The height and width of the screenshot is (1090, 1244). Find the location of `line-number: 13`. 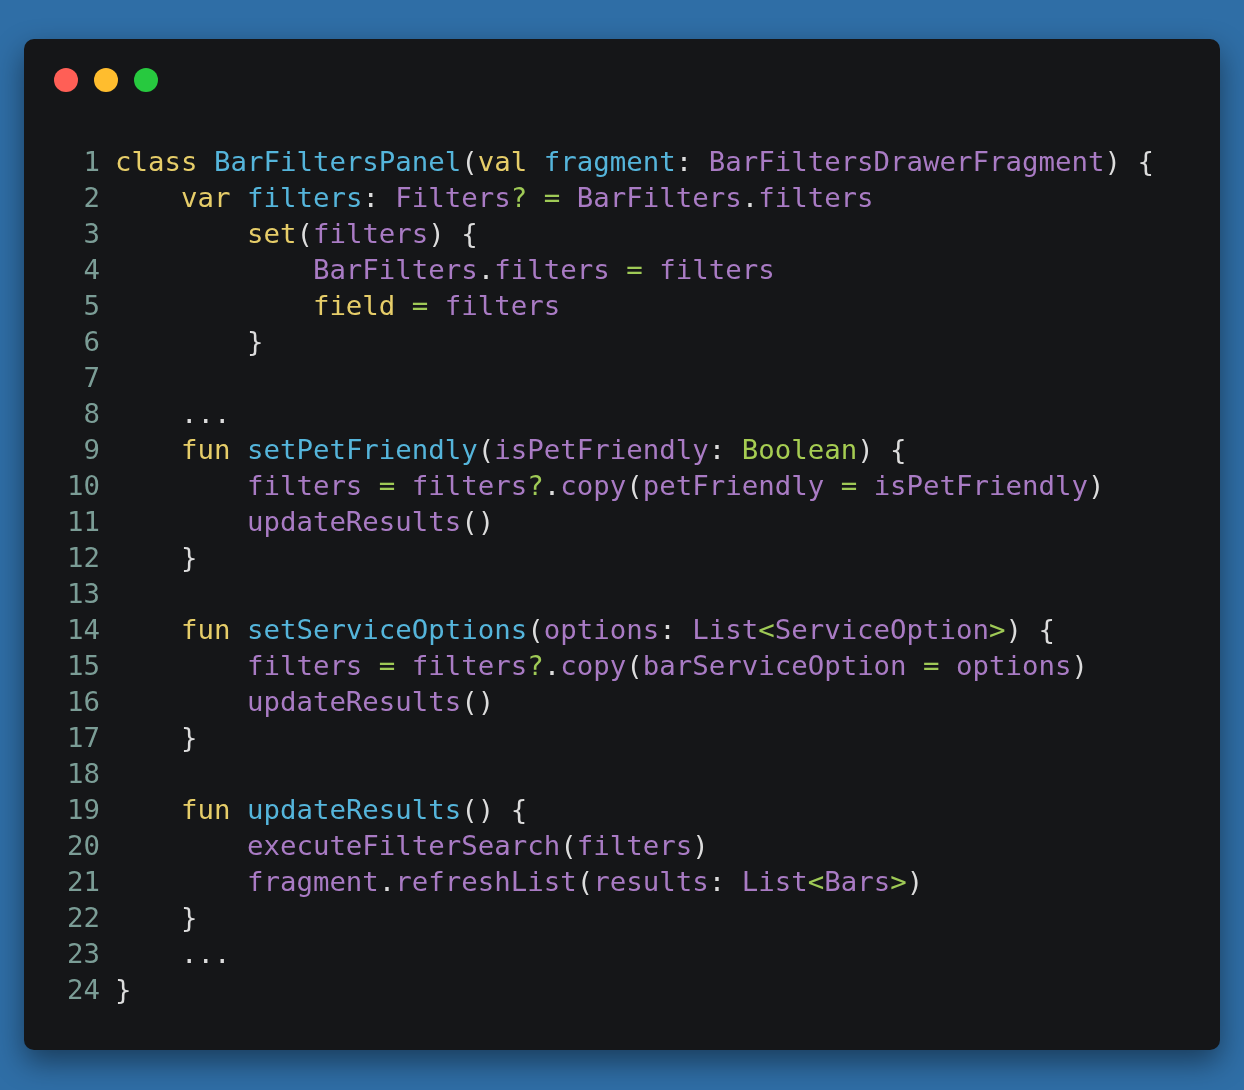

line-number: 13 is located at coordinates (83, 594).